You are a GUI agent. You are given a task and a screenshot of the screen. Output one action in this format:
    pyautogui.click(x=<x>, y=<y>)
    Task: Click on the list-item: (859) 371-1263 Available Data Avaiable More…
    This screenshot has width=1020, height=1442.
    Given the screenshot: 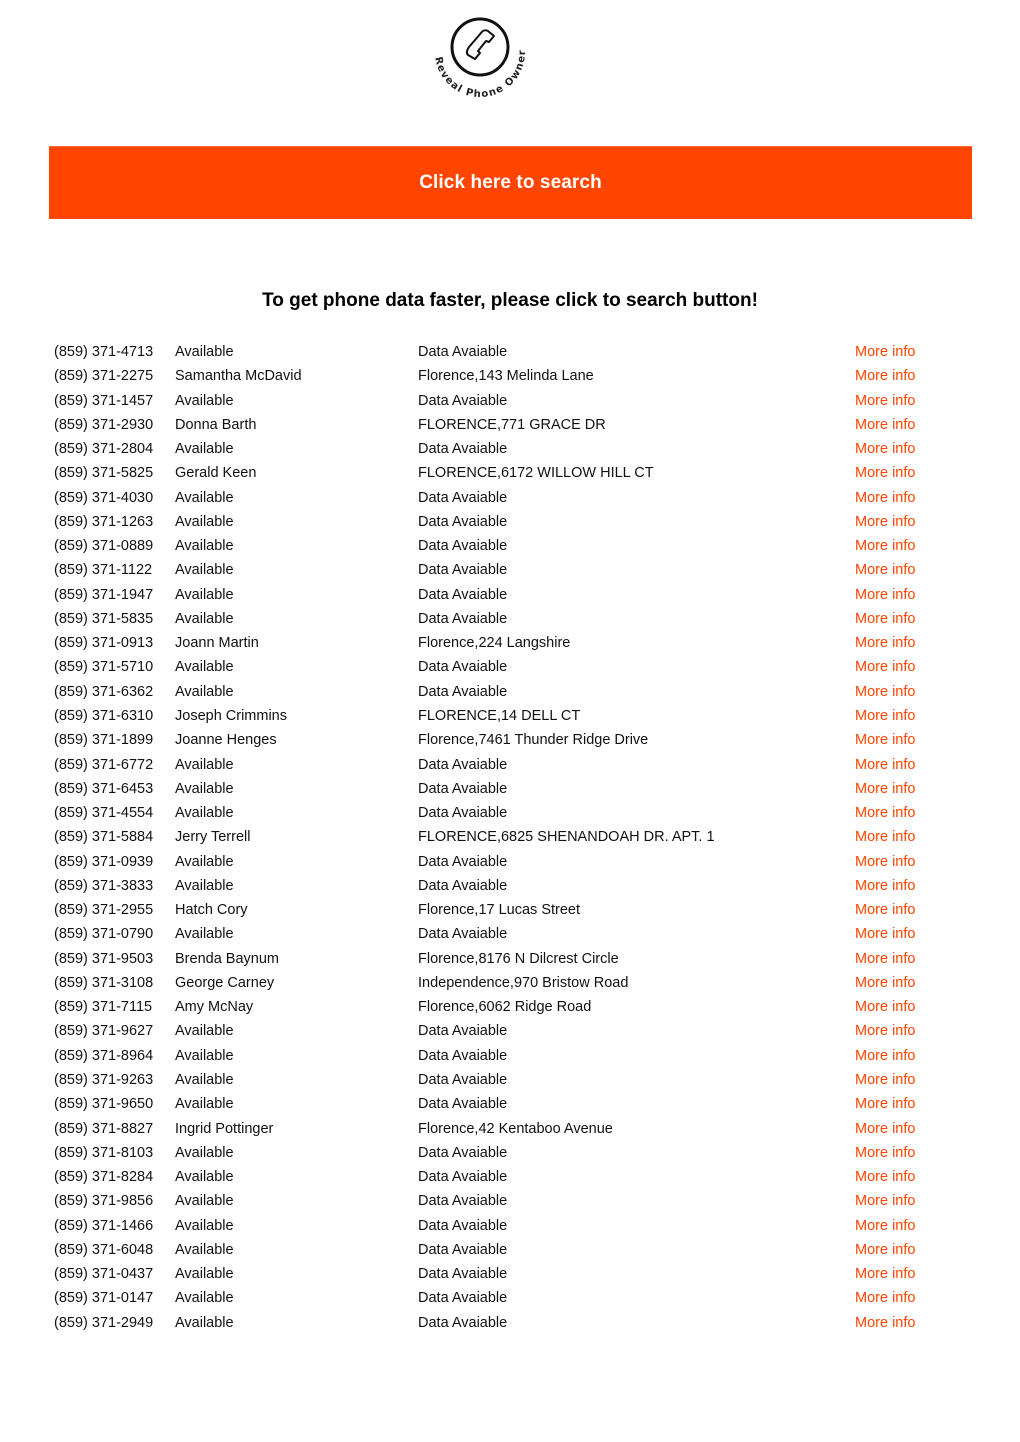 What is the action you would take?
    pyautogui.click(x=504, y=522)
    